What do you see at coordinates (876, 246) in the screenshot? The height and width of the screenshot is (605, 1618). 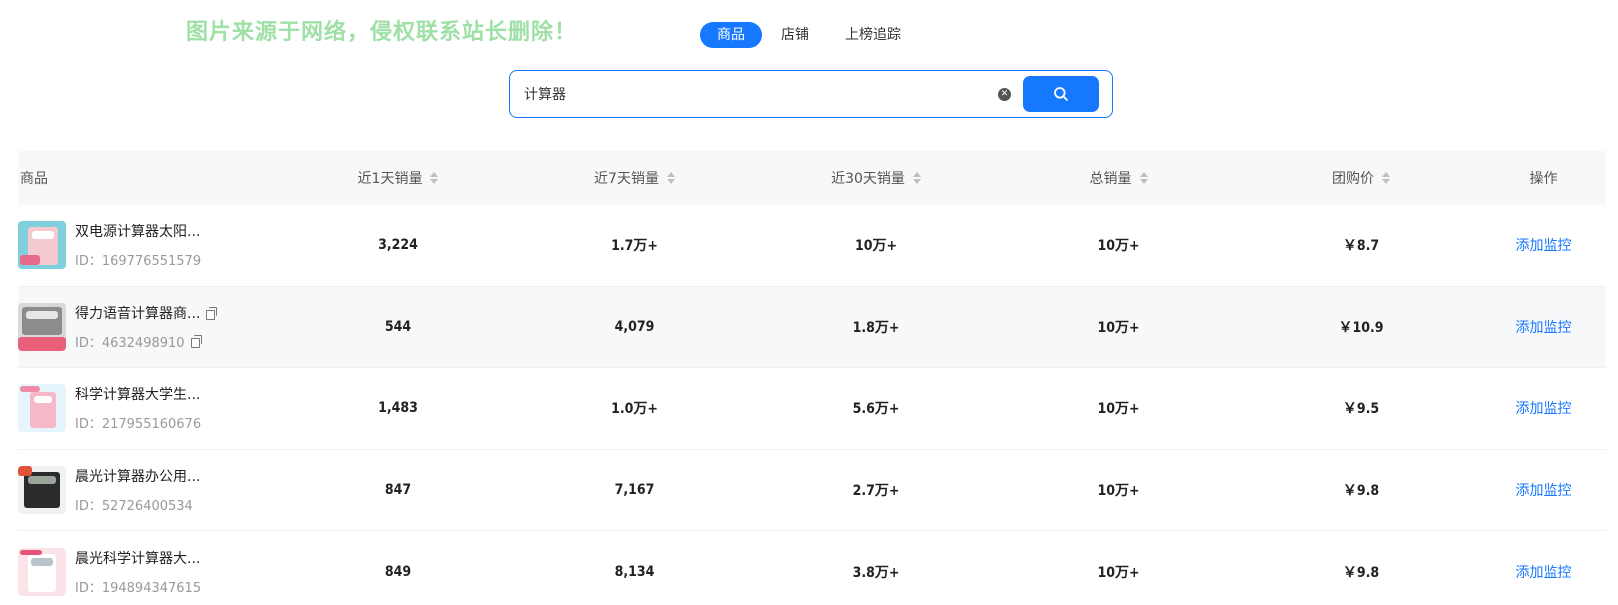 I see `day30-sales: 10万+` at bounding box center [876, 246].